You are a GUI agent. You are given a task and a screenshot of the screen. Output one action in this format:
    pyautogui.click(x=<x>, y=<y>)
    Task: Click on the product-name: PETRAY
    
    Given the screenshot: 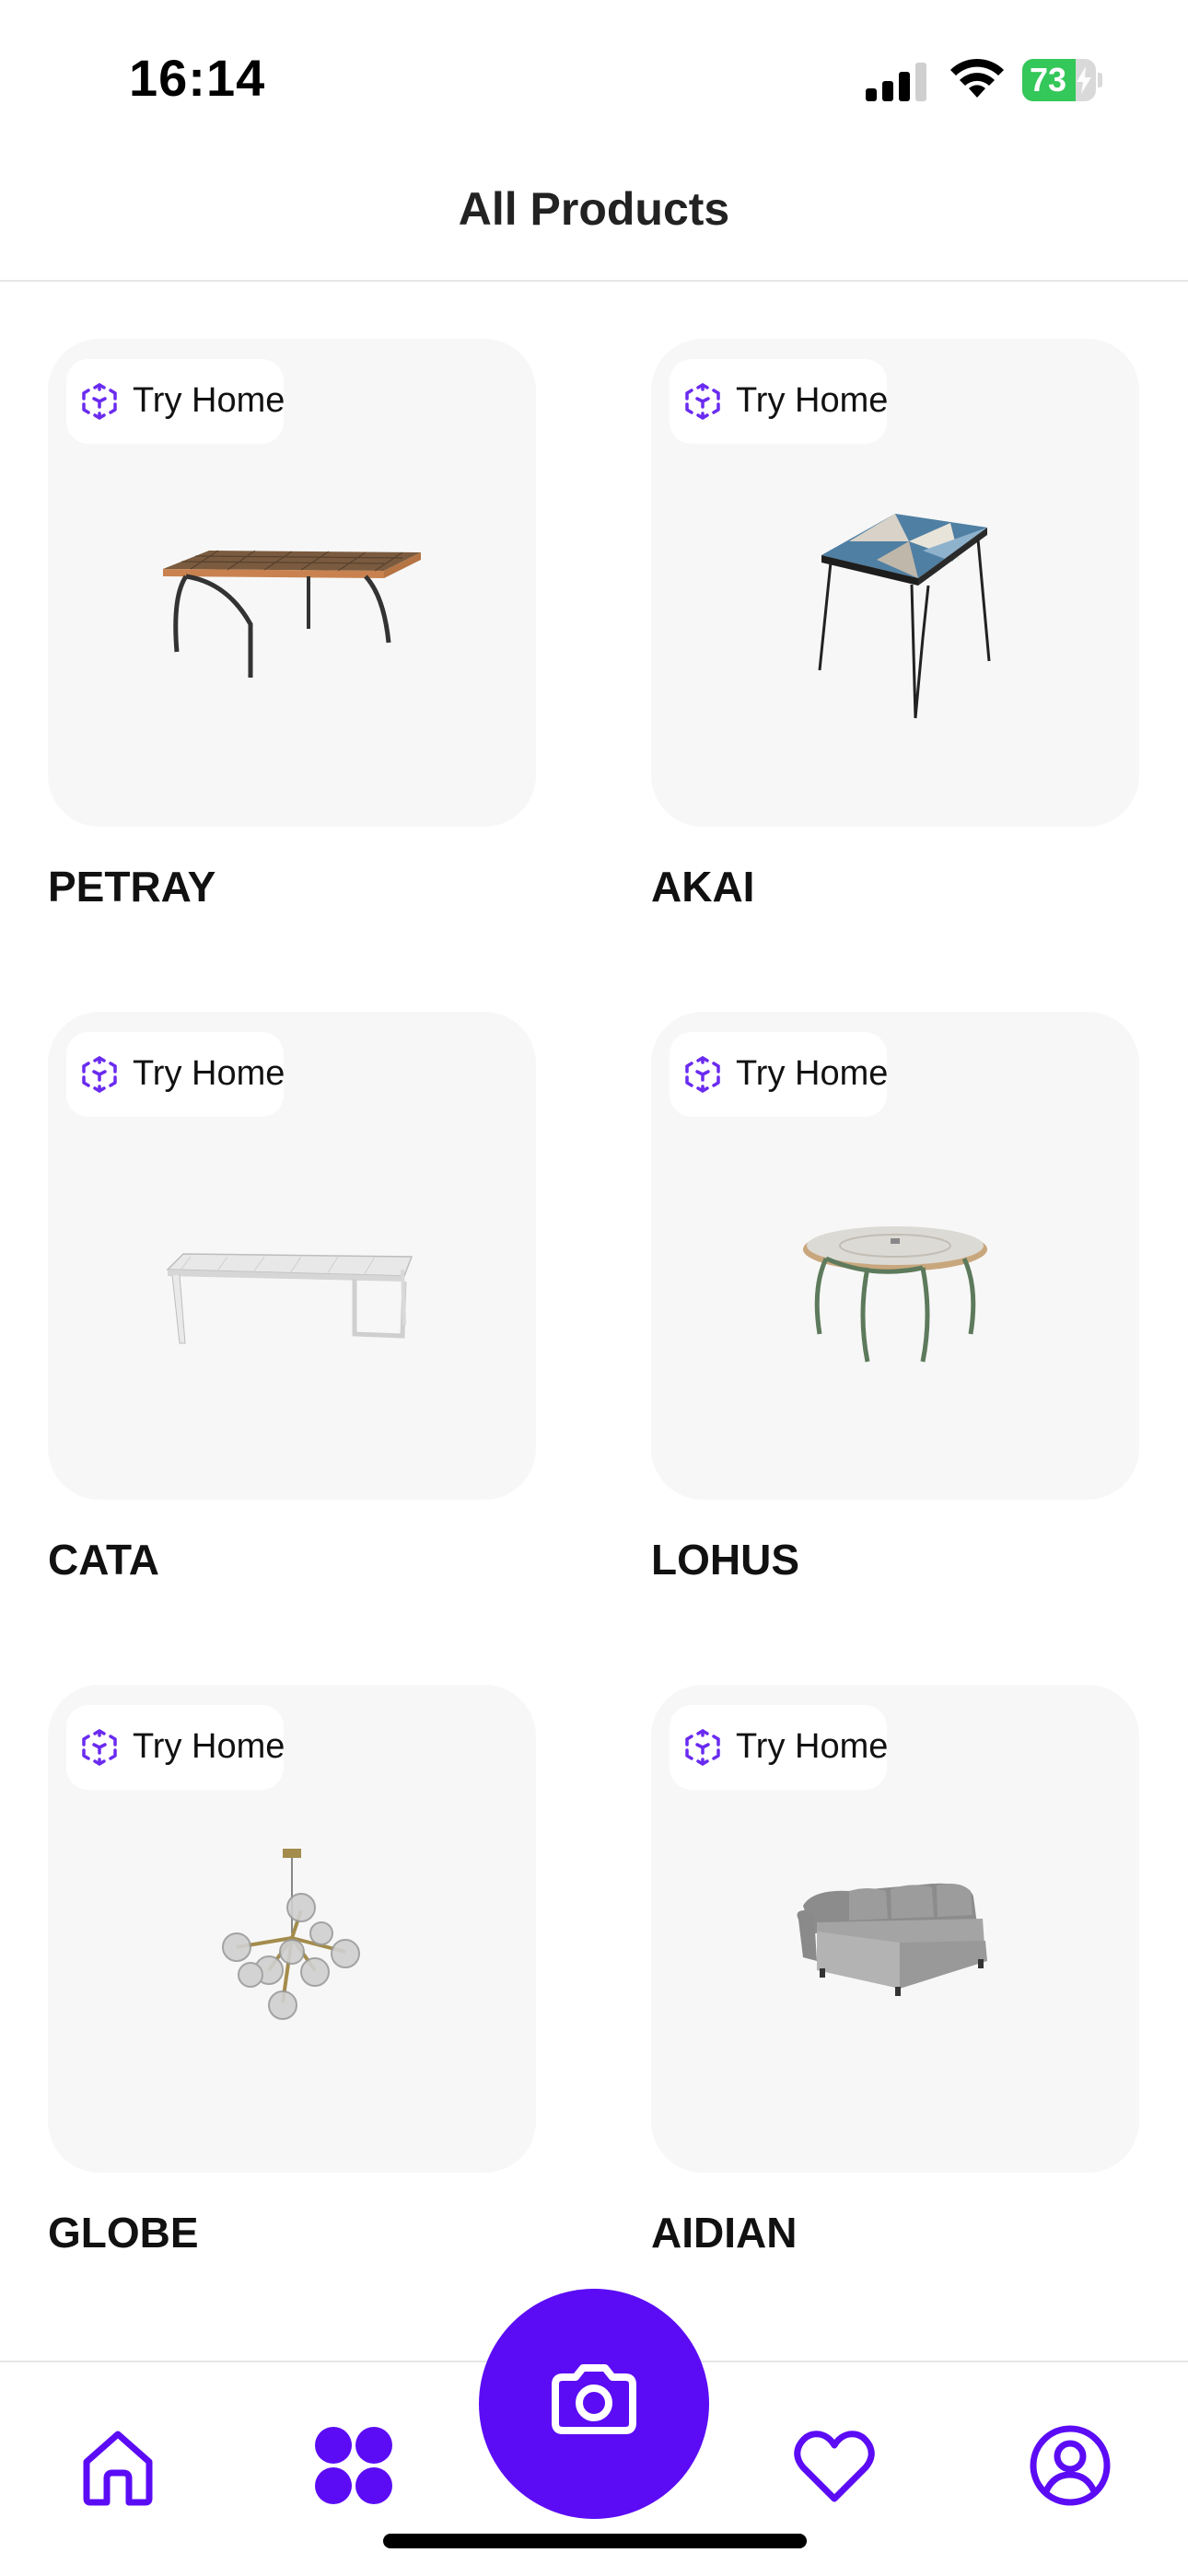 What is the action you would take?
    pyautogui.click(x=132, y=887)
    